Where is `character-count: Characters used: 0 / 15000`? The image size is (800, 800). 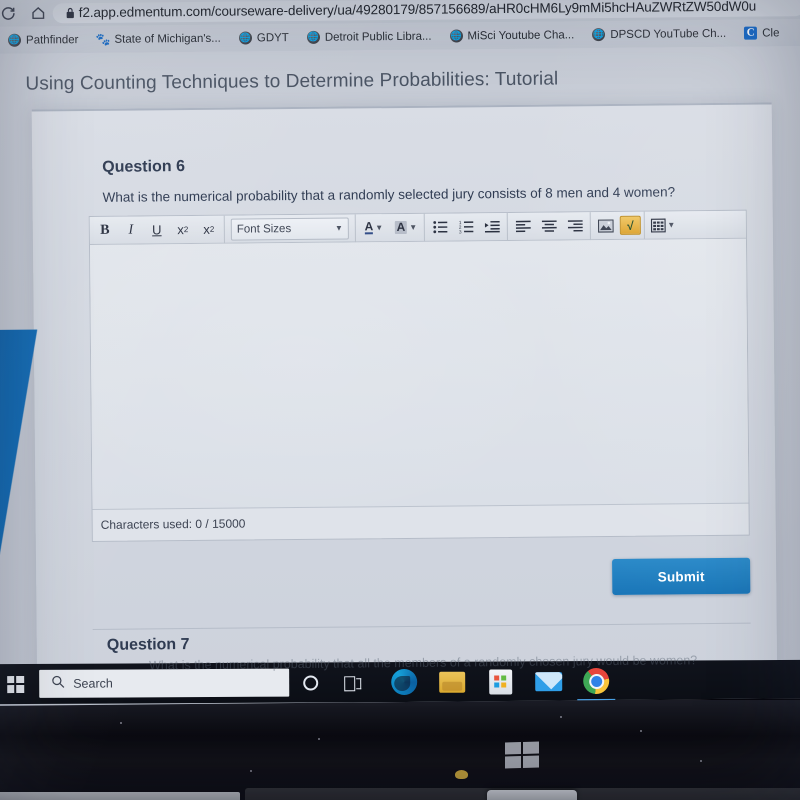 character-count: Characters used: 0 / 15000 is located at coordinates (173, 524).